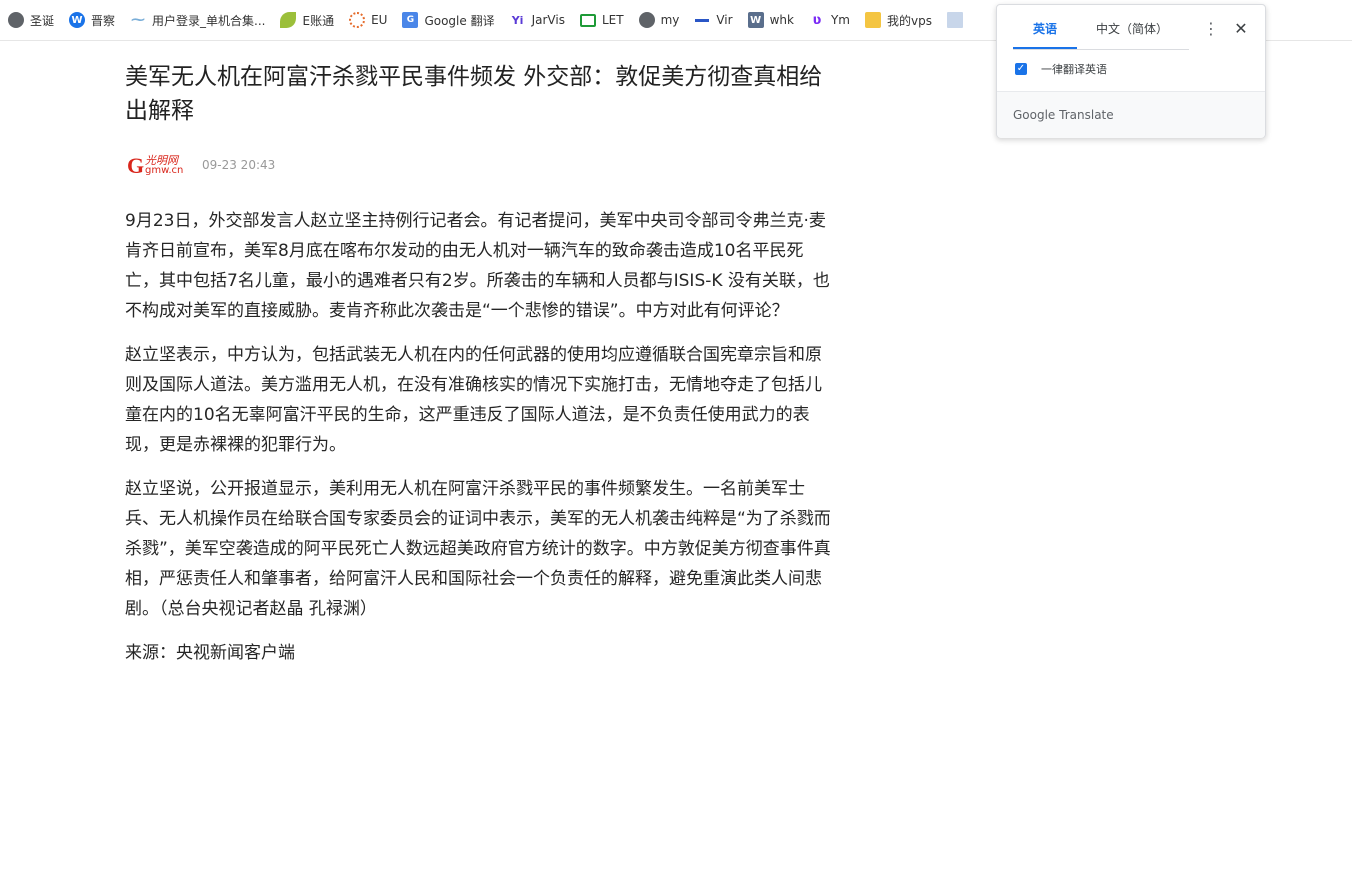  I want to click on bookmark-2: W 晋察, so click(91, 20).